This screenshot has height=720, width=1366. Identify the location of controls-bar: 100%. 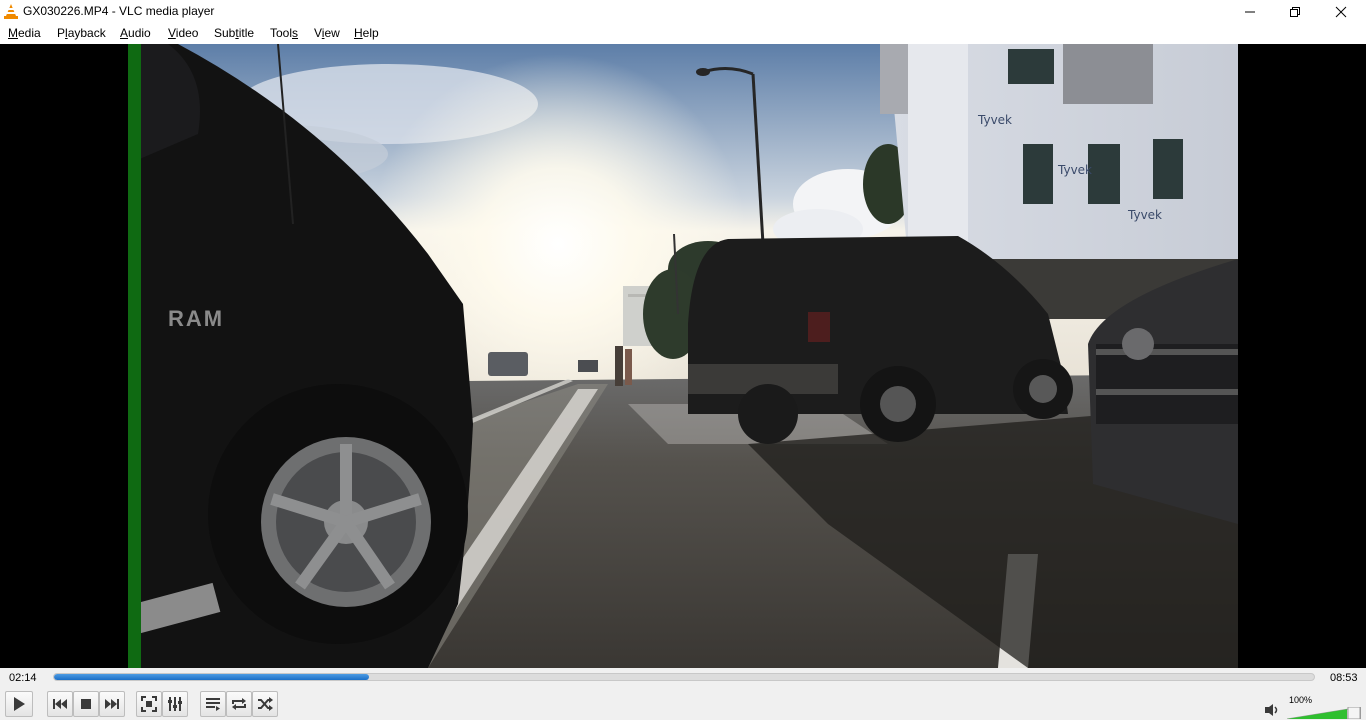
(683, 704).